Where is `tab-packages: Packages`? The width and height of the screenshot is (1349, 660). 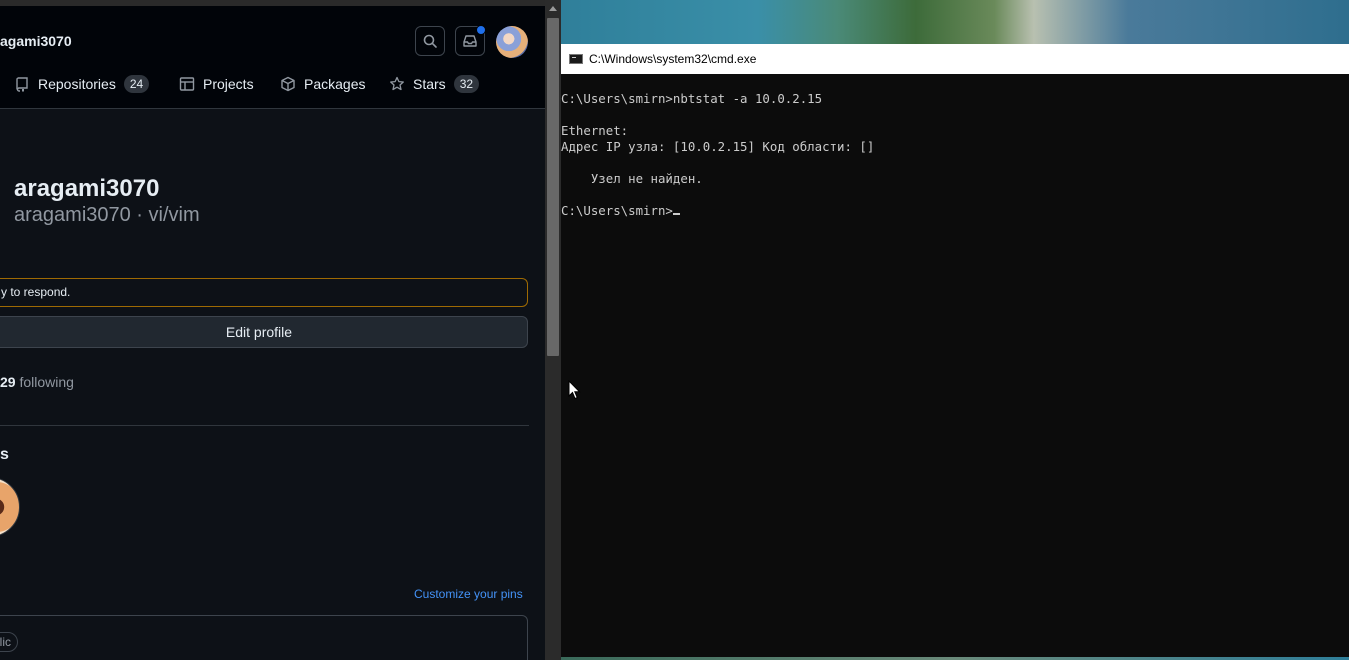
tab-packages: Packages is located at coordinates (322, 84).